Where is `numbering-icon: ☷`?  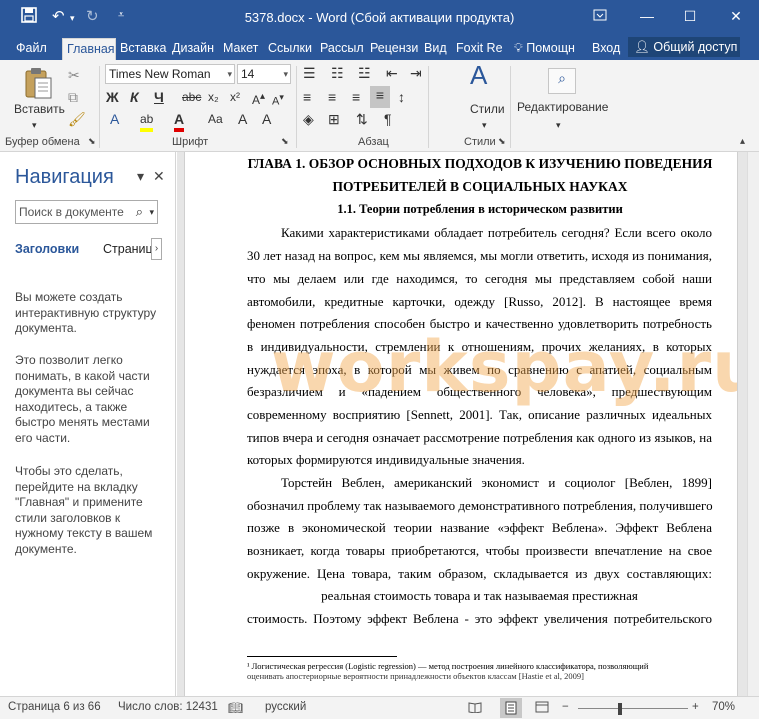
numbering-icon: ☷ is located at coordinates (337, 73).